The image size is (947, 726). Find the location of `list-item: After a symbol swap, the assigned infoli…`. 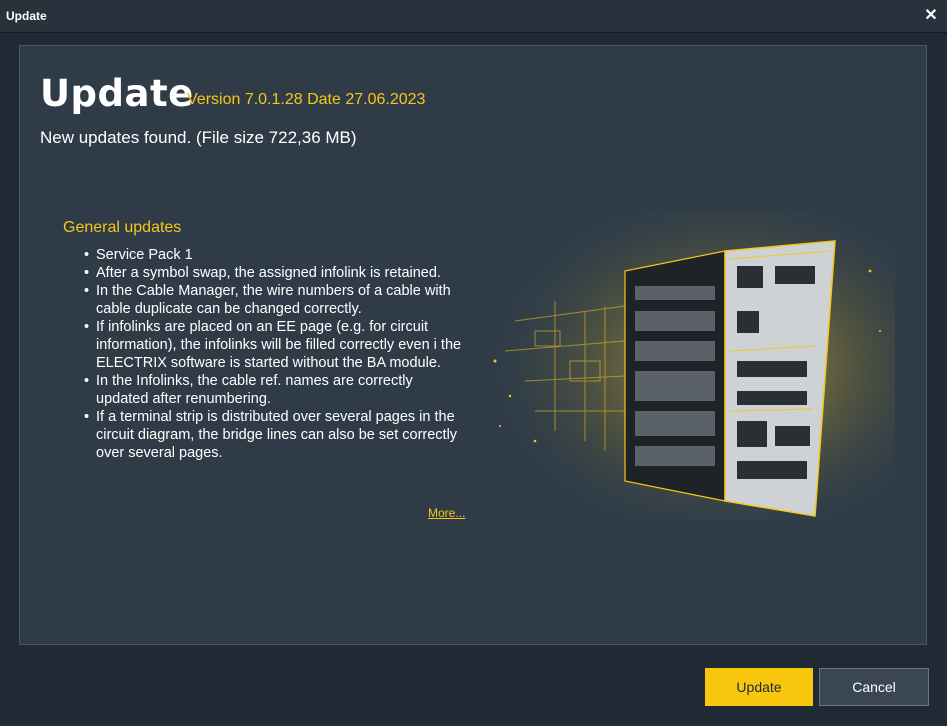

list-item: After a symbol swap, the assigned infoli… is located at coordinates (274, 273).